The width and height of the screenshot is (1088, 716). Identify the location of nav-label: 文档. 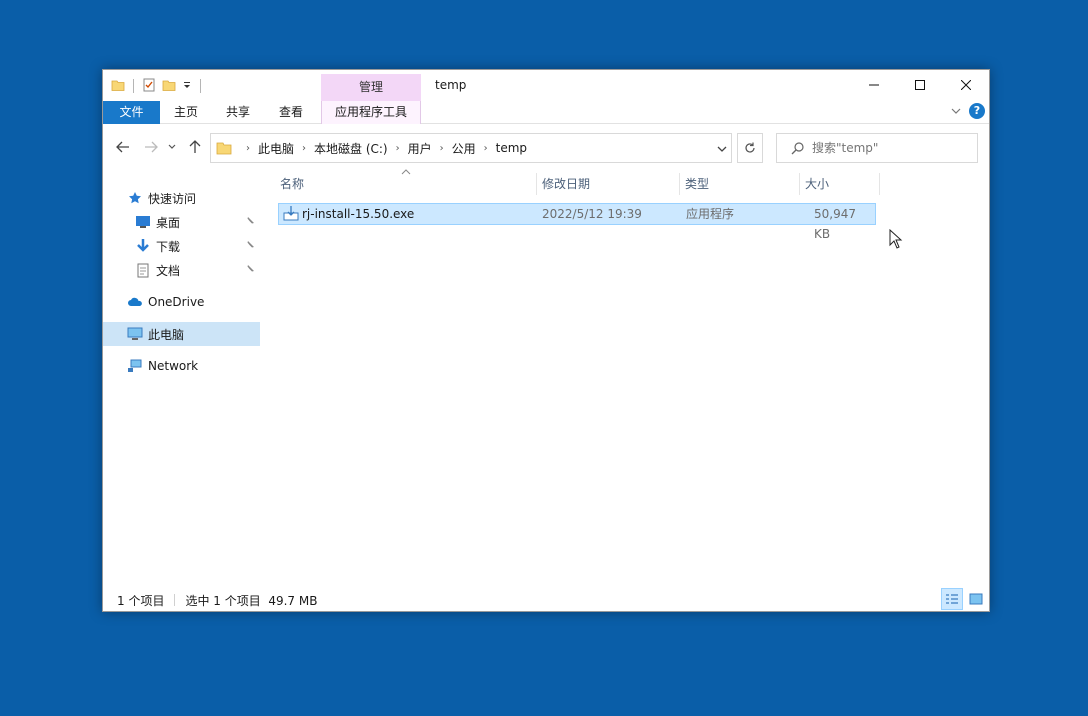
(168, 270).